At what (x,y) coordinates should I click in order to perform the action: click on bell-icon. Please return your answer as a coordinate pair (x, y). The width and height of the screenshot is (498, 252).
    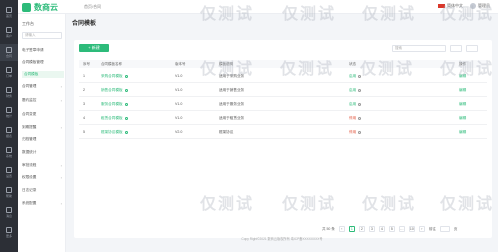
    Looking at the image, I should click on (9, 210).